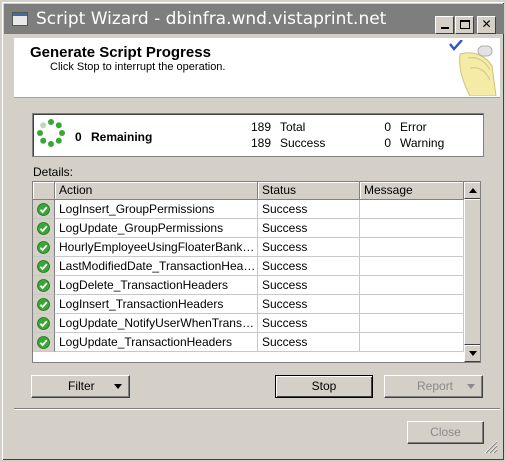  Describe the element at coordinates (156, 209) in the screenshot. I see `action-cell: LogInsert_GroupPermissions` at that location.